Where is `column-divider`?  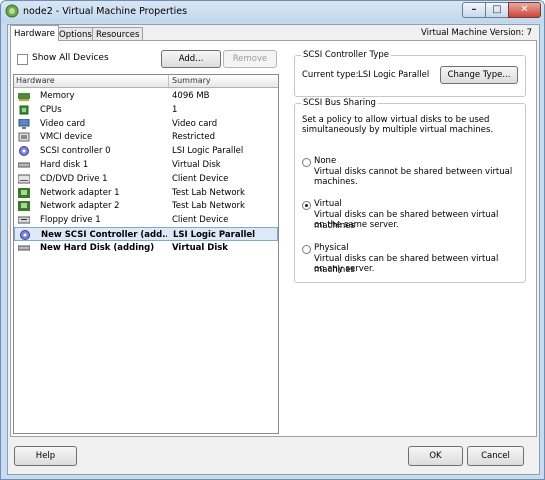 column-divider is located at coordinates (168, 81).